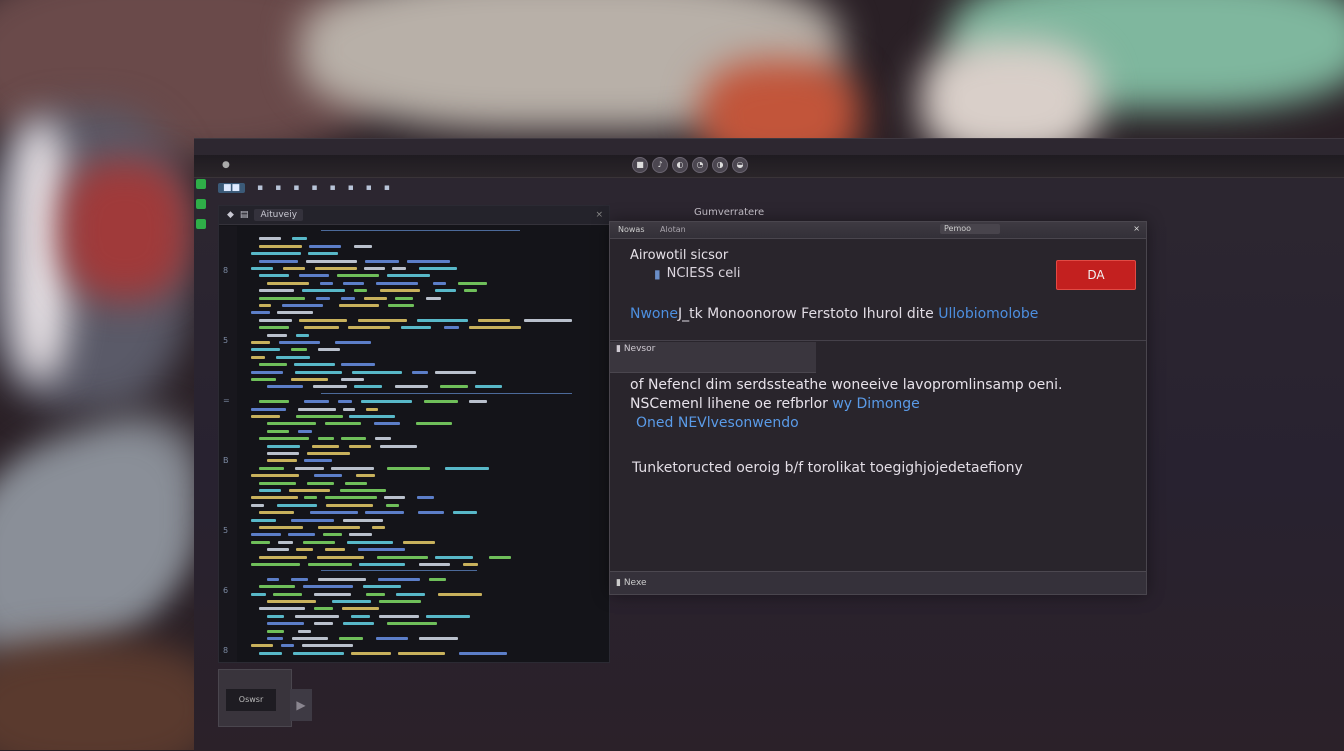  What do you see at coordinates (720, 165) in the screenshot?
I see `tray-icon: ◑` at bounding box center [720, 165].